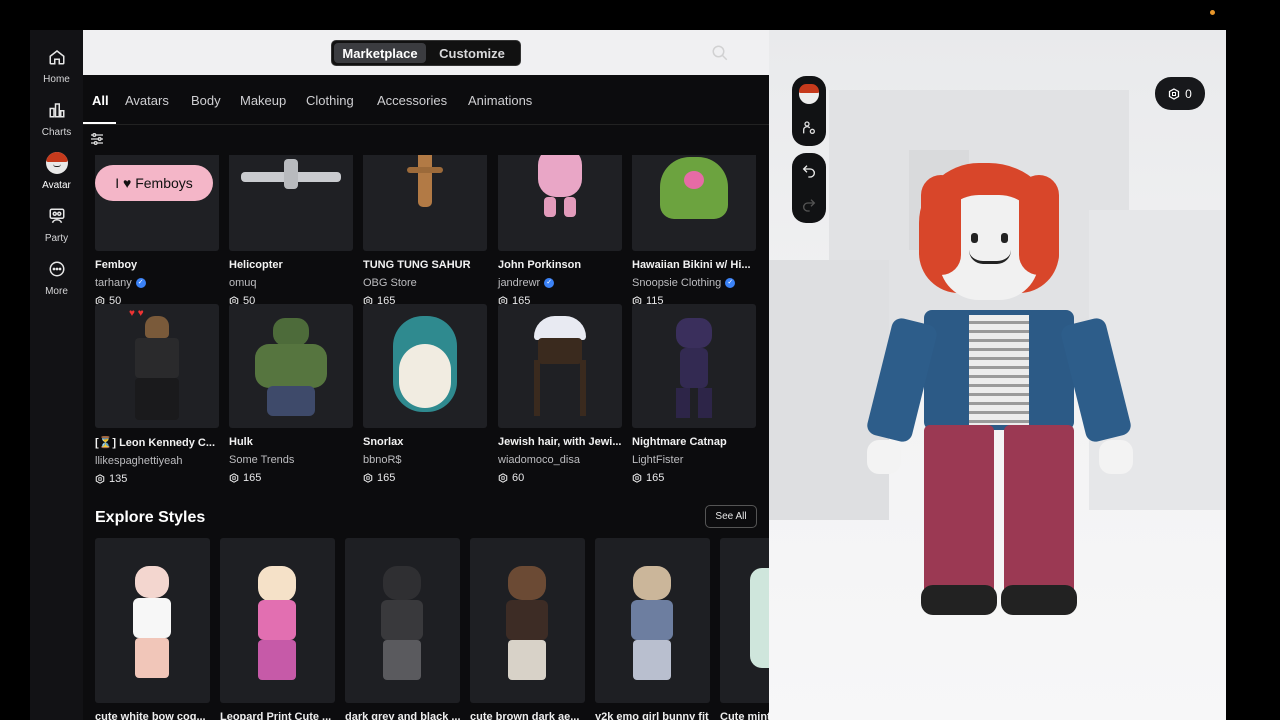  What do you see at coordinates (291, 283) in the screenshot?
I see `item-creator: omuq` at bounding box center [291, 283].